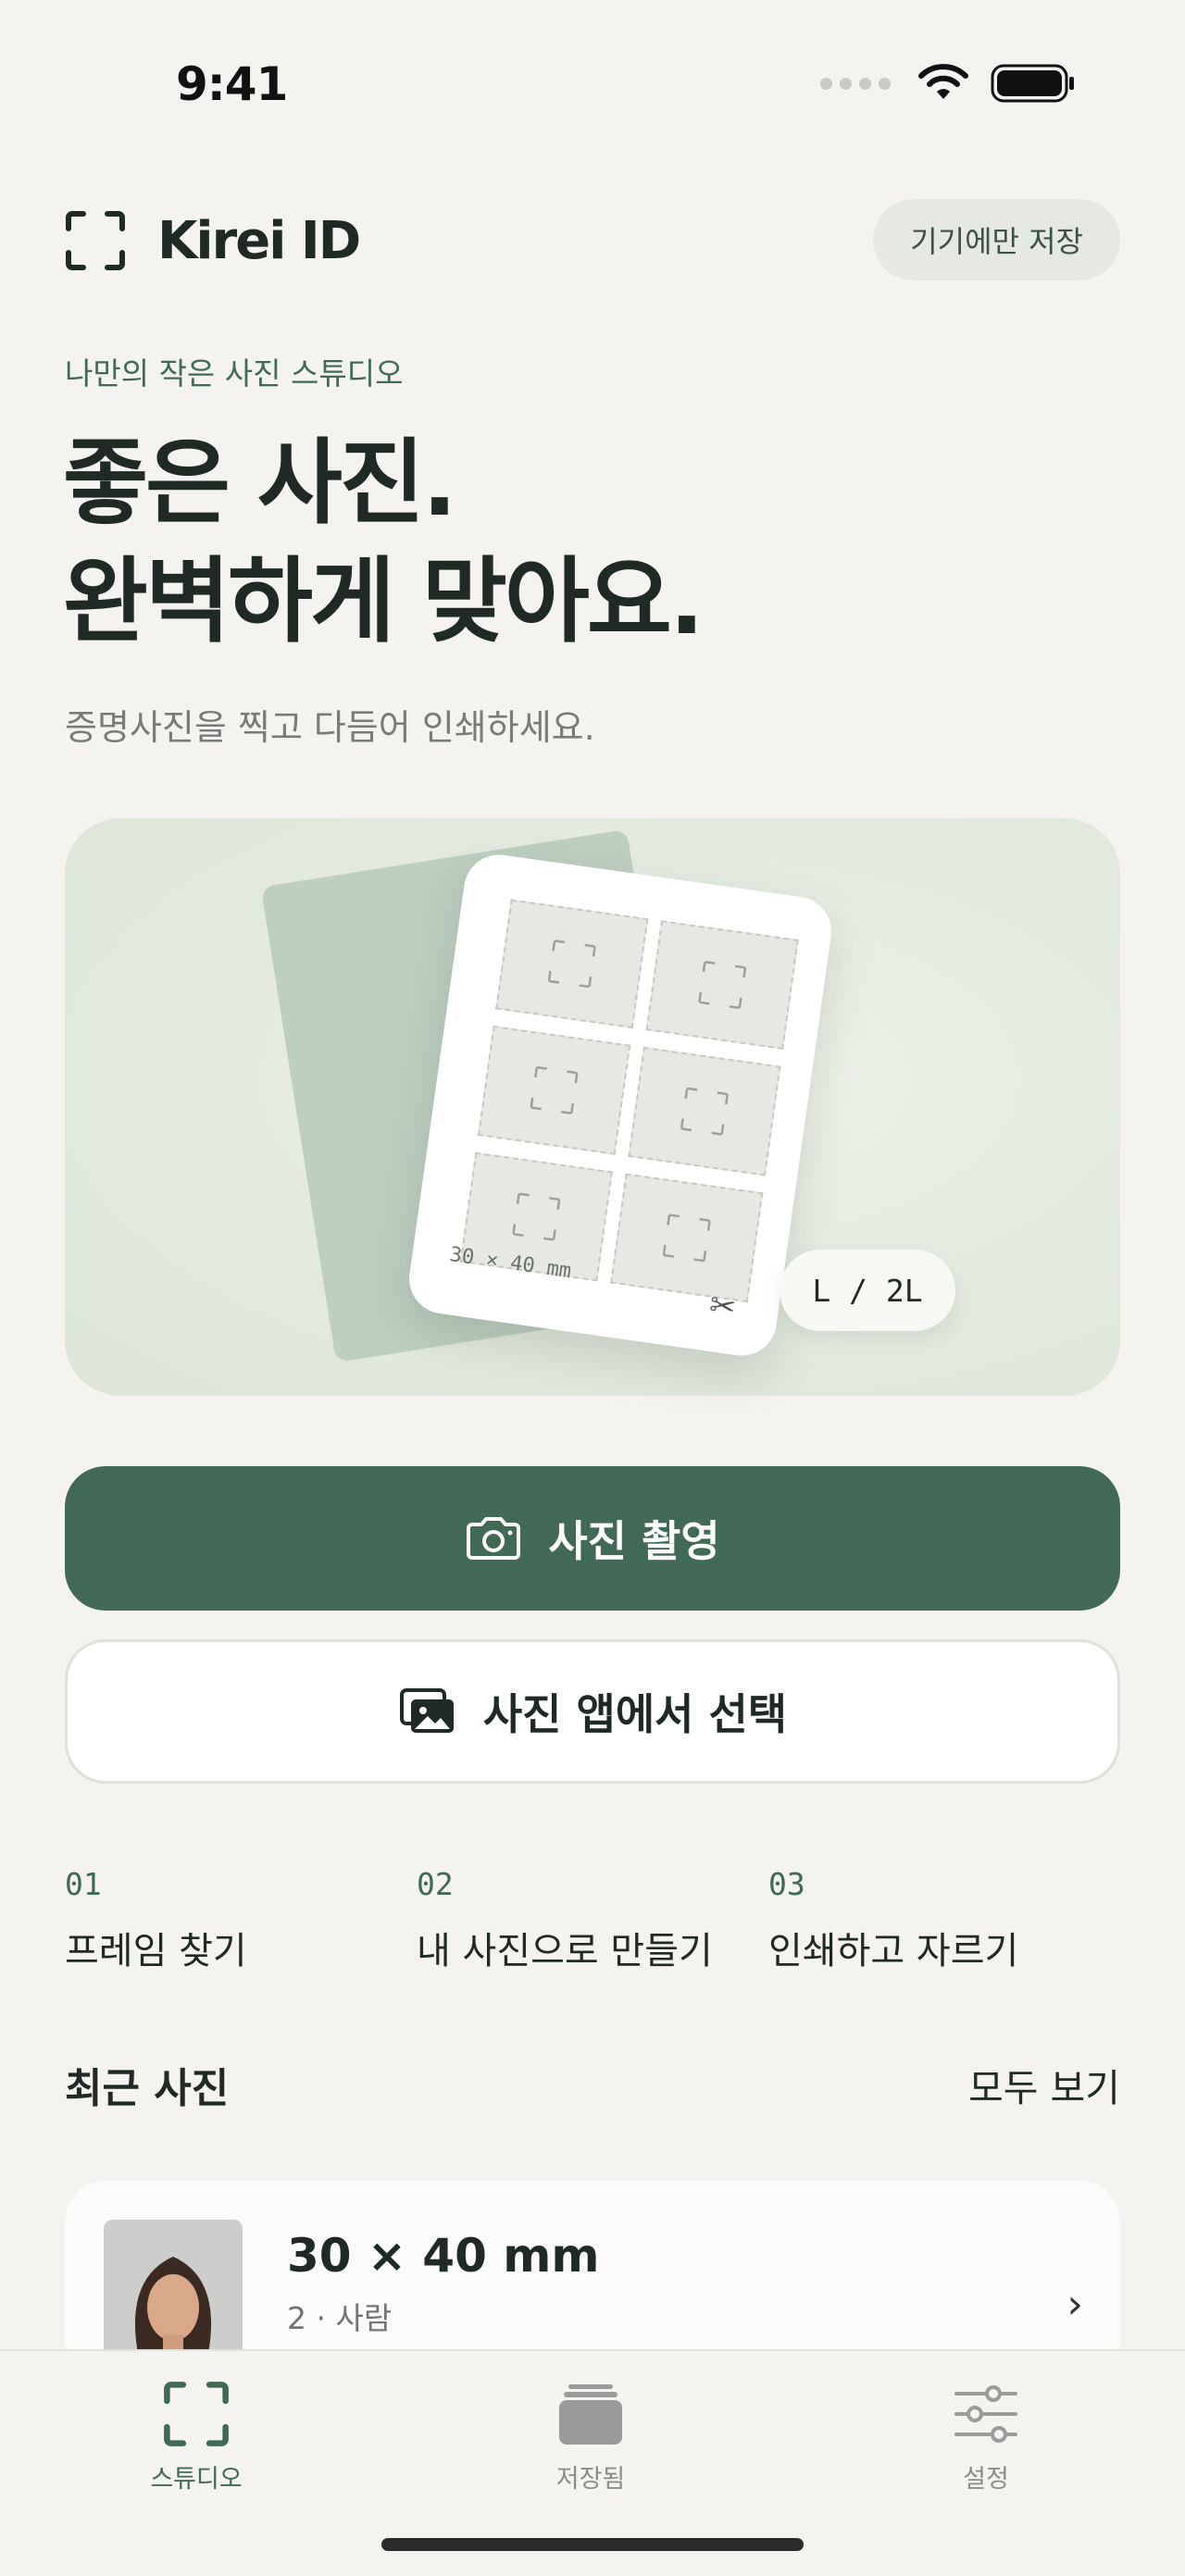 This screenshot has height=2576, width=1185. What do you see at coordinates (234, 373) in the screenshot?
I see `hero-tagline: 나만의 작은 사진 스튜디오` at bounding box center [234, 373].